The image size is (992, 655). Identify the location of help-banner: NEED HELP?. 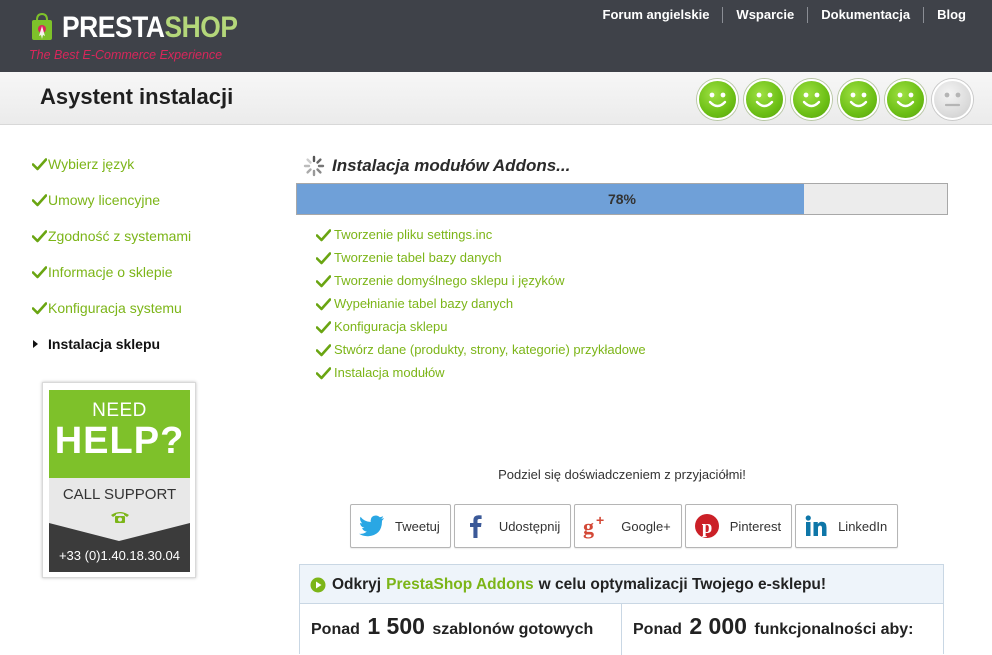
(119, 434).